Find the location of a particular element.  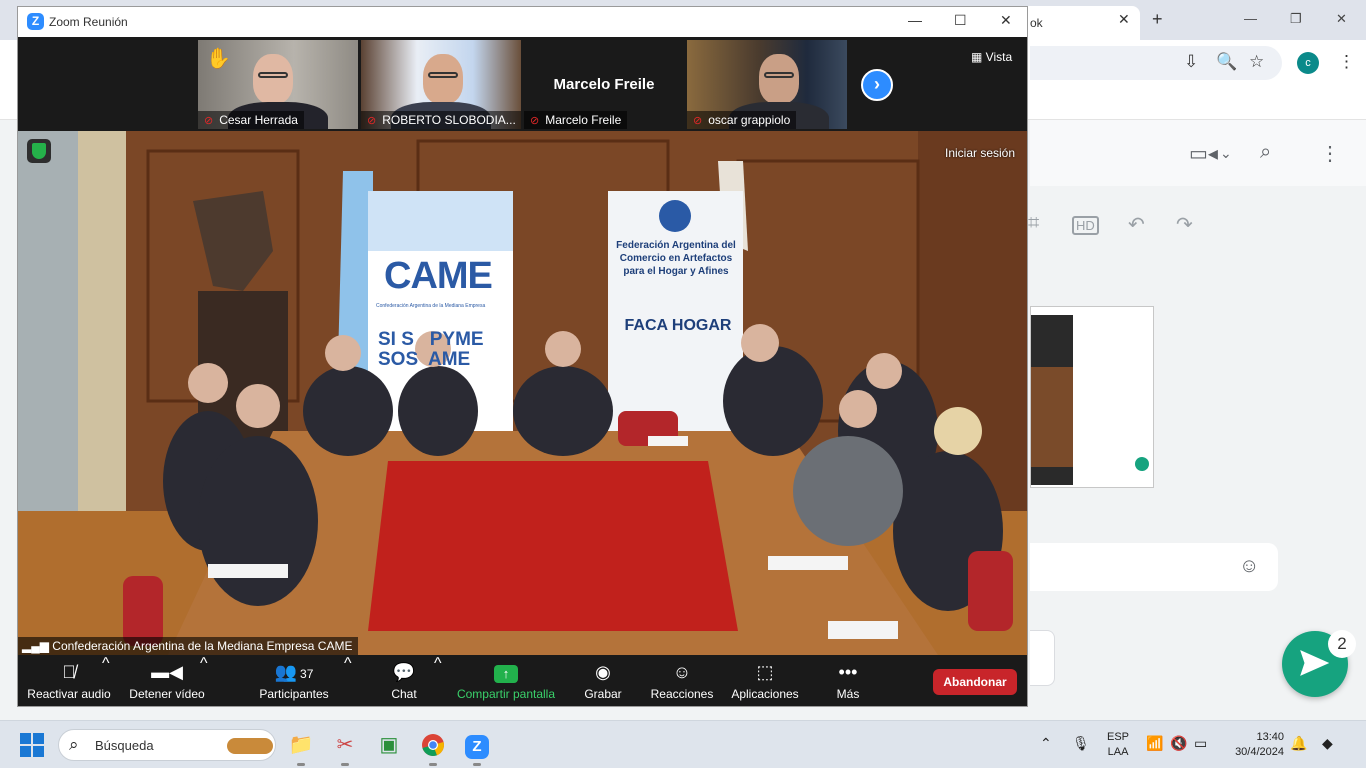

chrome-icon is located at coordinates (433, 748).